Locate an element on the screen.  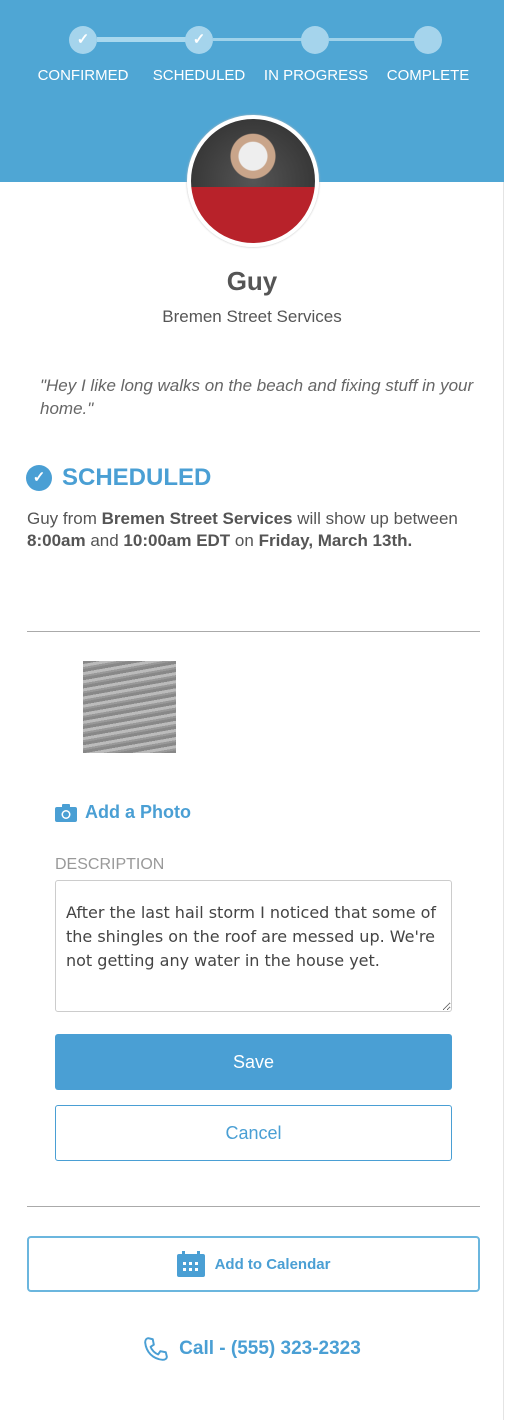
step-confirmed-check-icon: ✓ is located at coordinates (83, 40).